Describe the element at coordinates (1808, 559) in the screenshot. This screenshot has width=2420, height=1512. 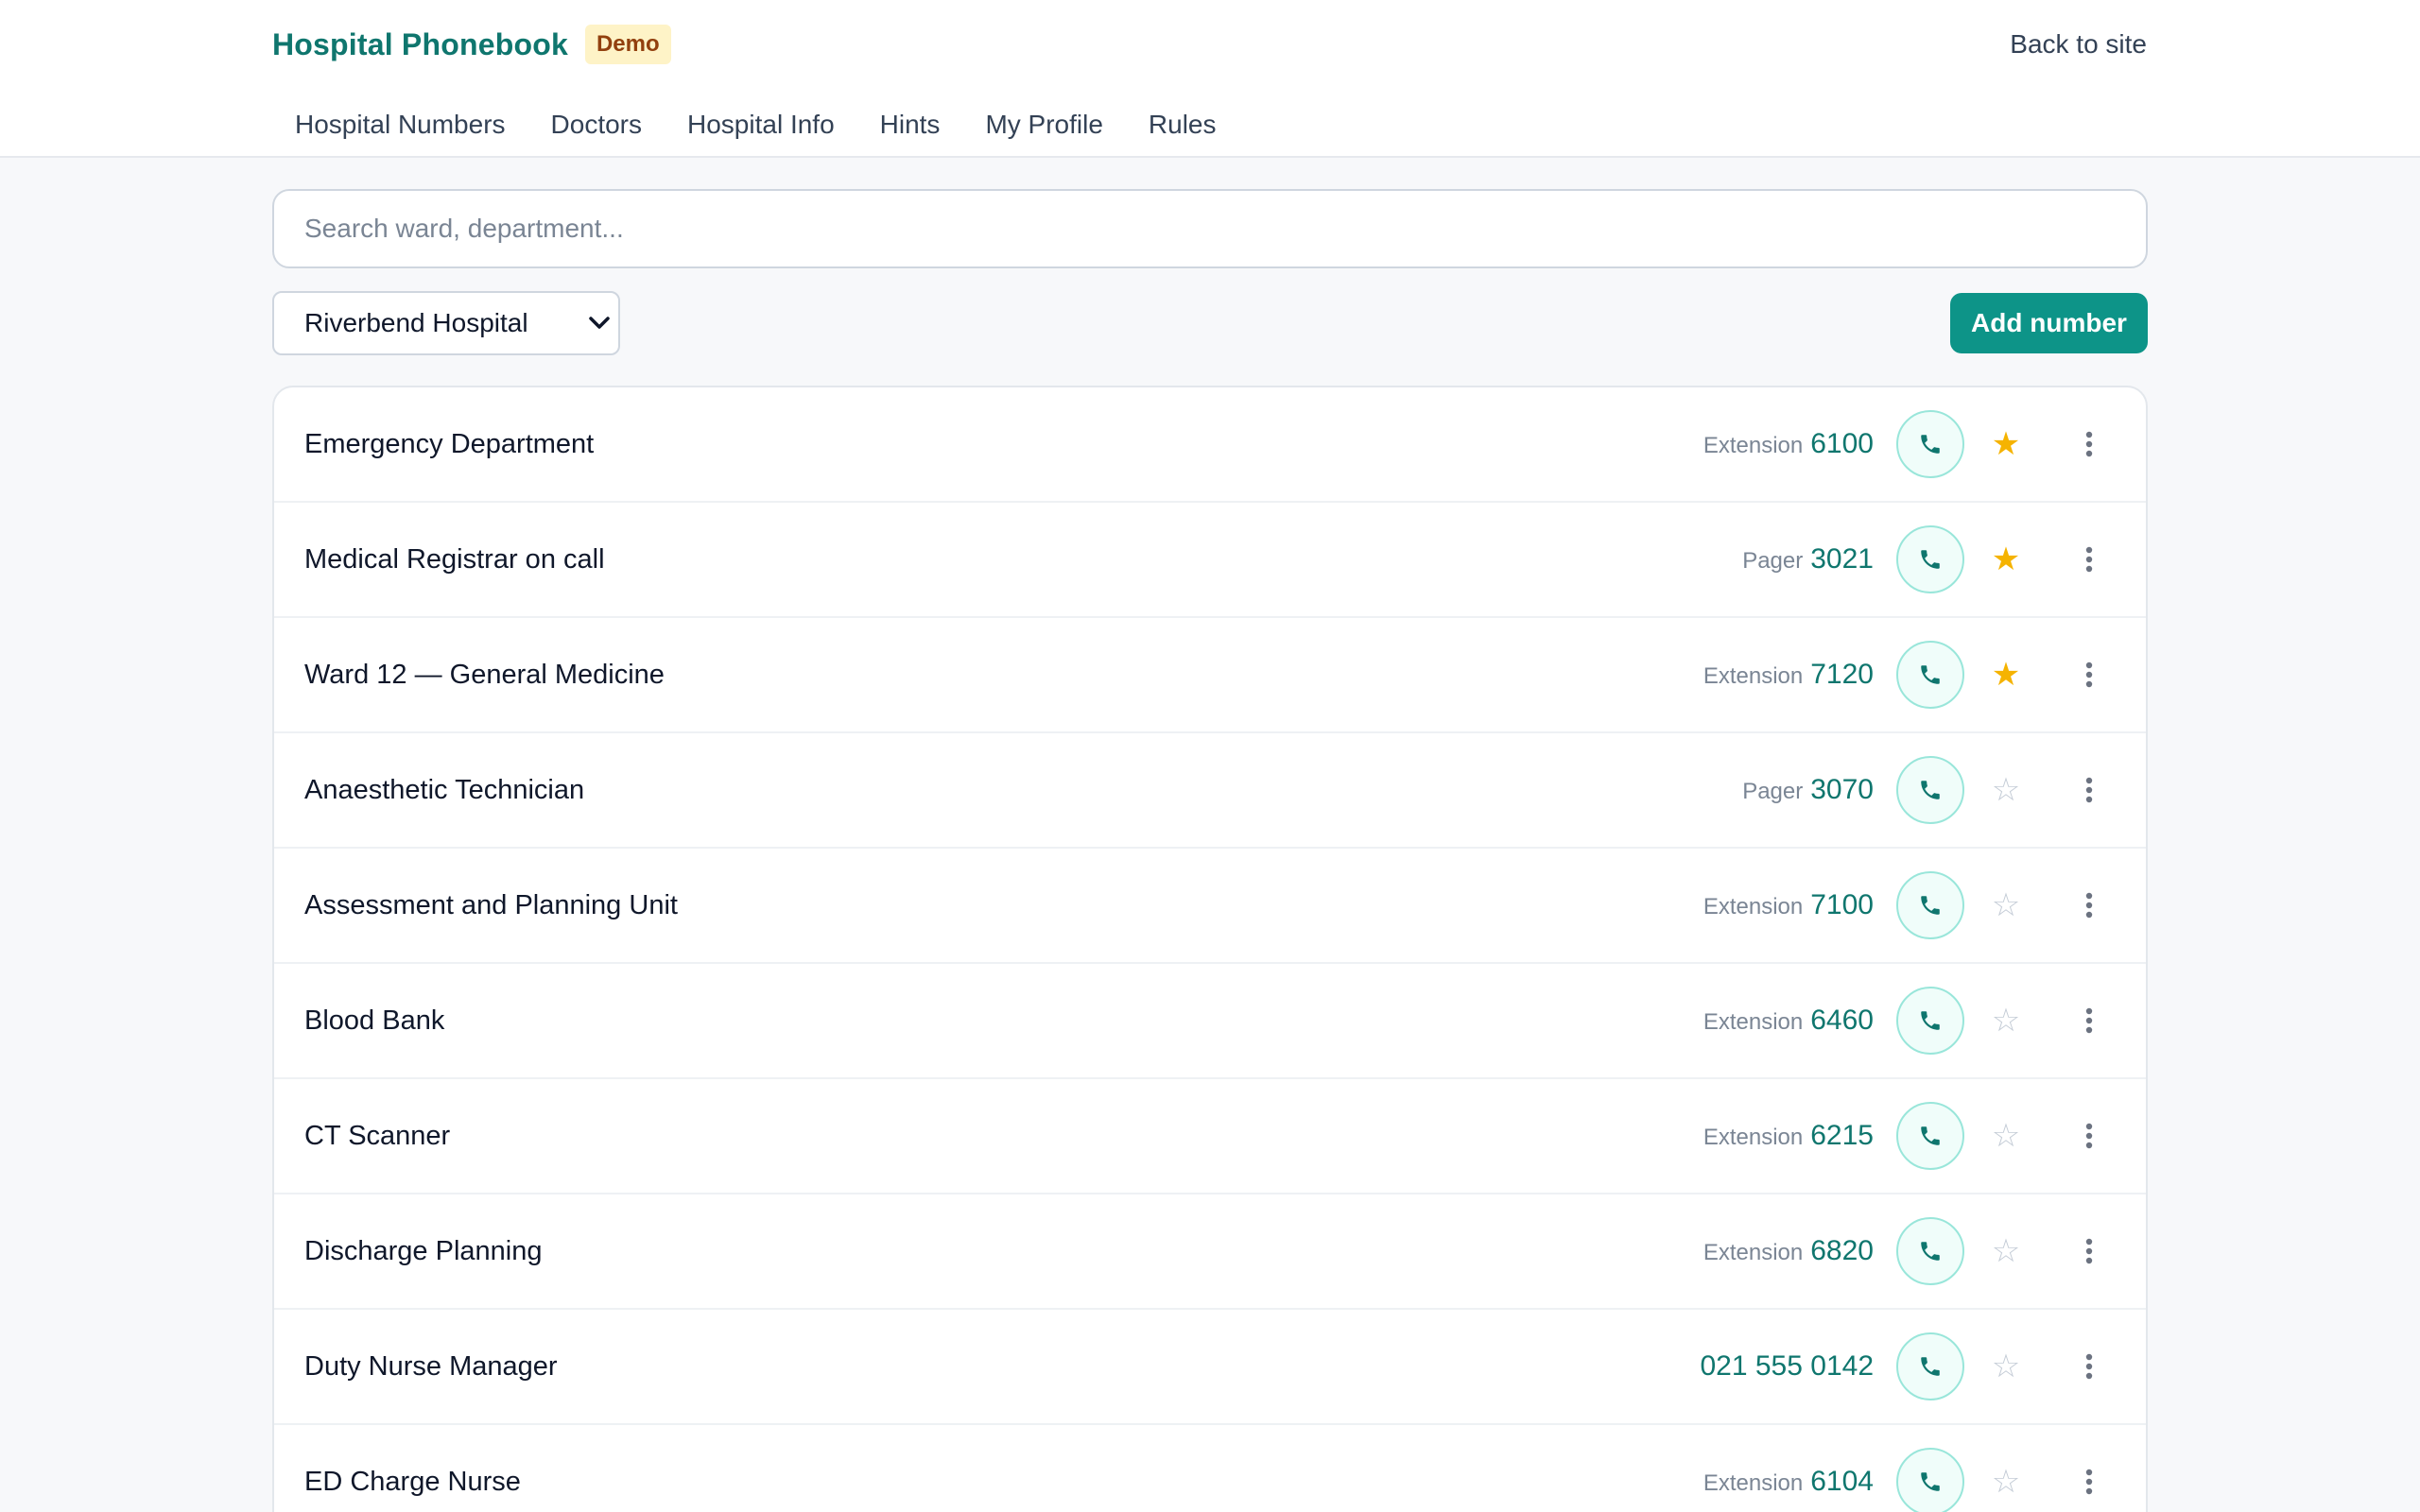
I see `entry-number: Pager 3021` at that location.